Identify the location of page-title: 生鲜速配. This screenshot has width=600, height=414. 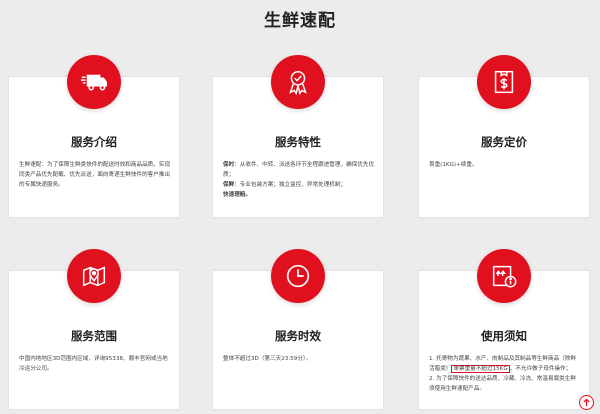
(300, 21).